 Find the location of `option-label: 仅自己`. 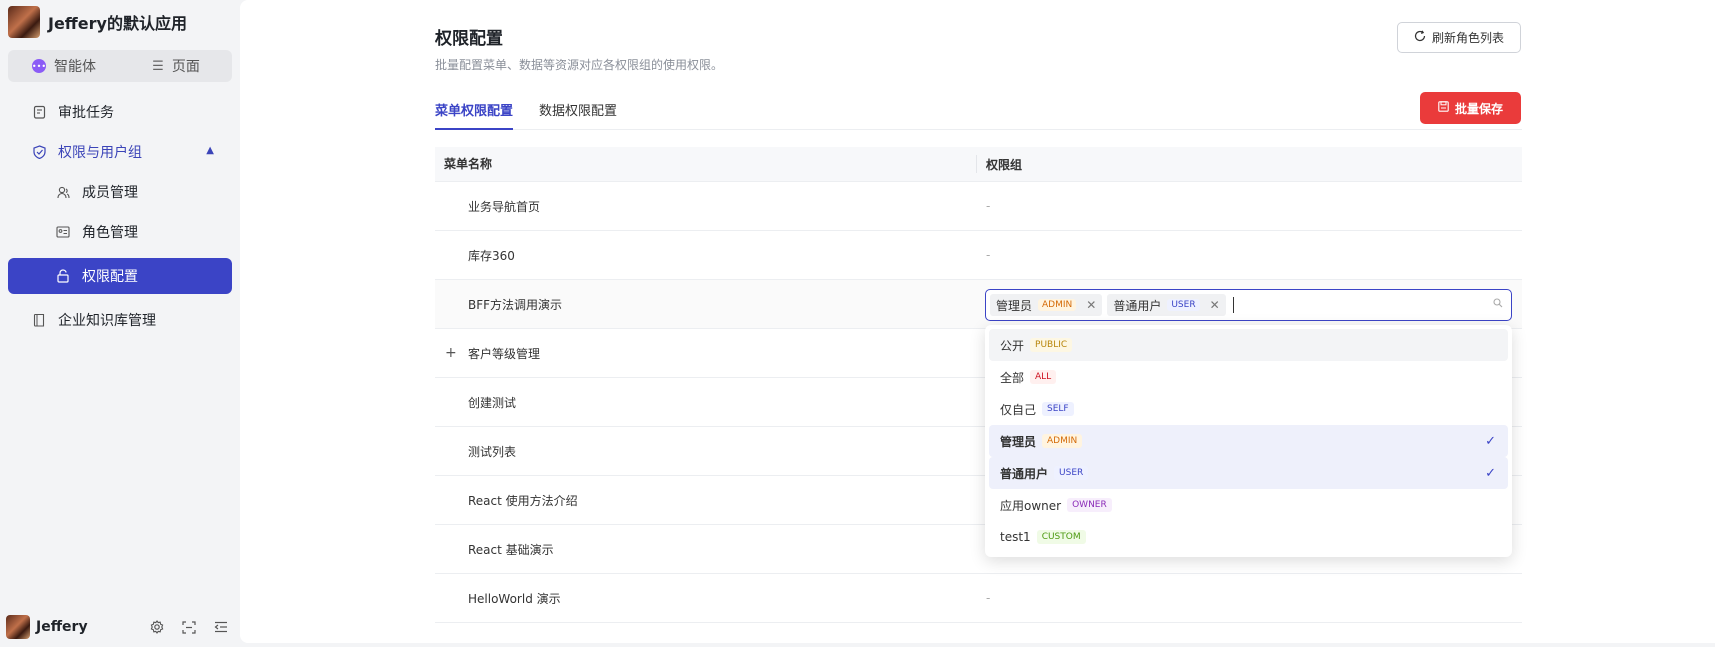

option-label: 仅自己 is located at coordinates (1018, 409).